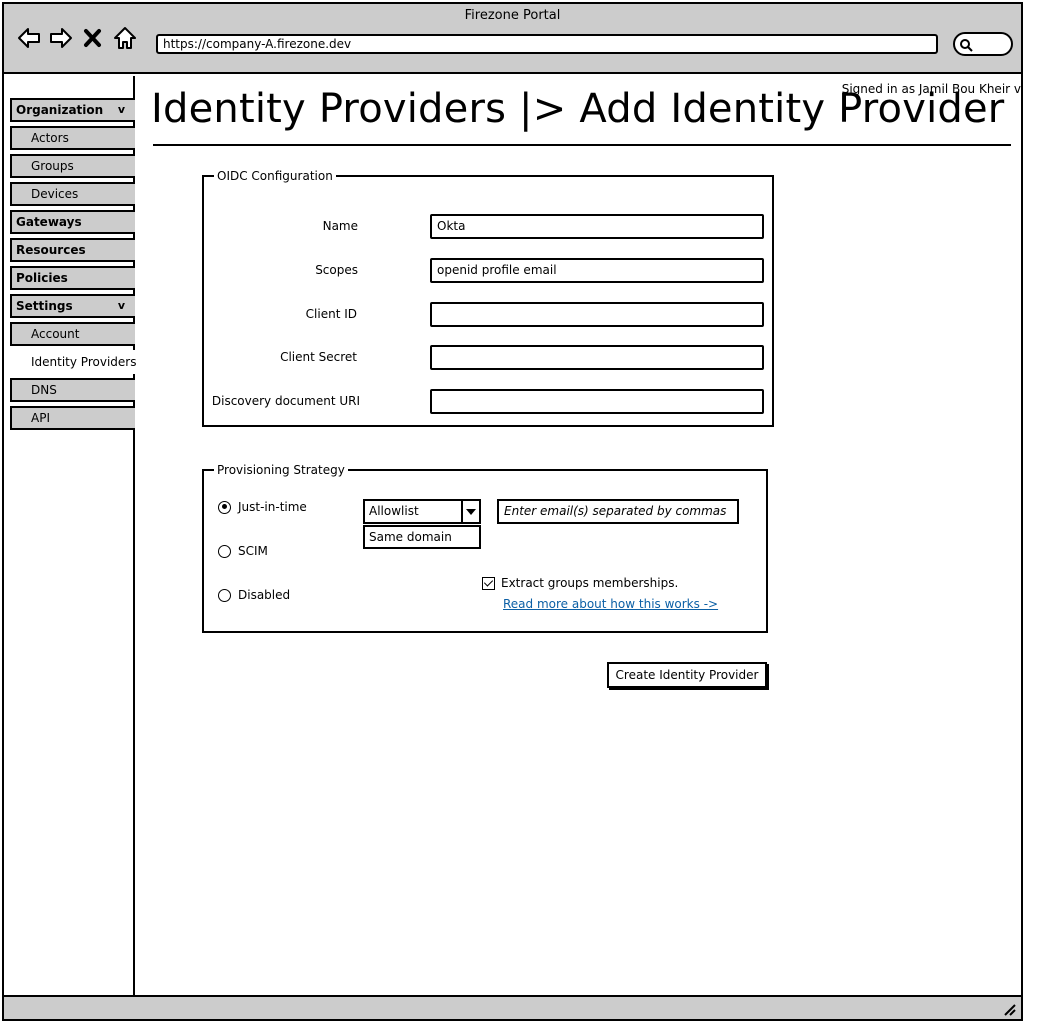 The width and height of the screenshot is (1050, 1024). I want to click on discovery-uri-input, so click(597, 401).